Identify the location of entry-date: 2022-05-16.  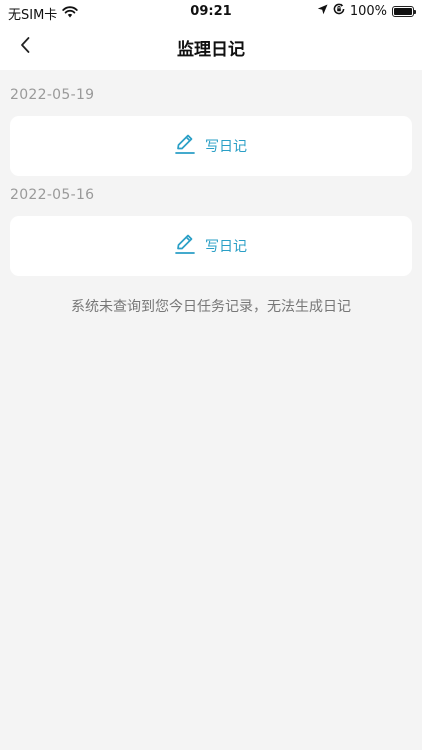
(52, 195).